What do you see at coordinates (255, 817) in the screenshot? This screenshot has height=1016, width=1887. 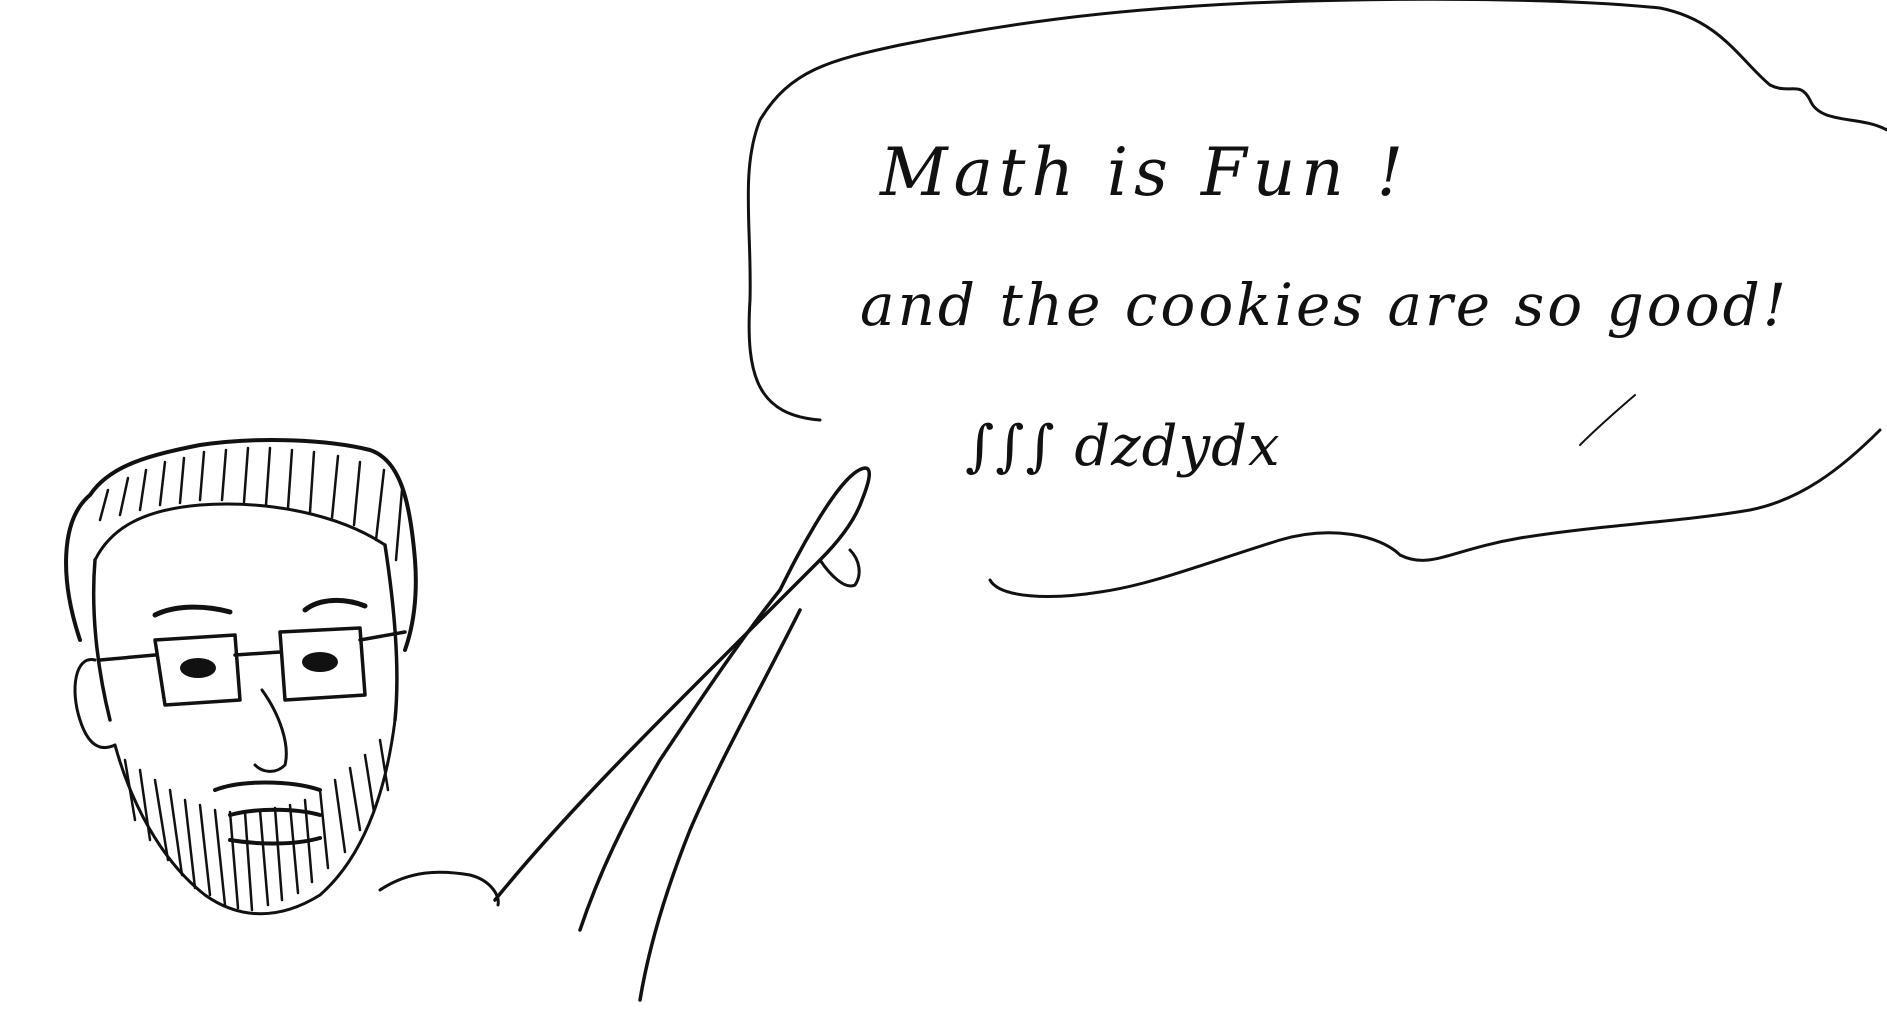 I see `beard` at bounding box center [255, 817].